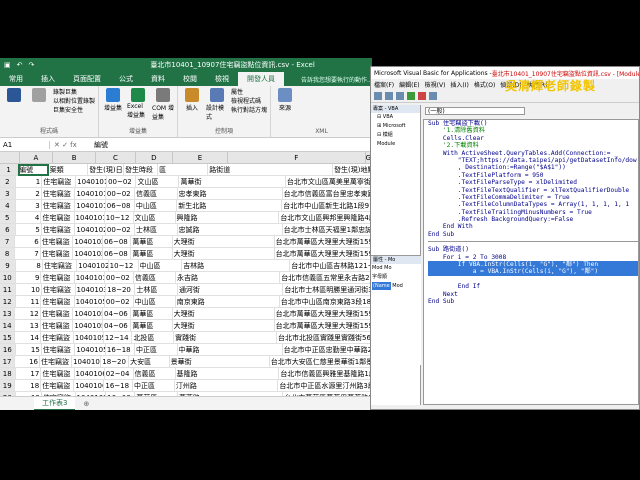 The width and height of the screenshot is (640, 480). Describe the element at coordinates (222, 79) in the screenshot. I see `ribbon-tab: 檢視` at that location.